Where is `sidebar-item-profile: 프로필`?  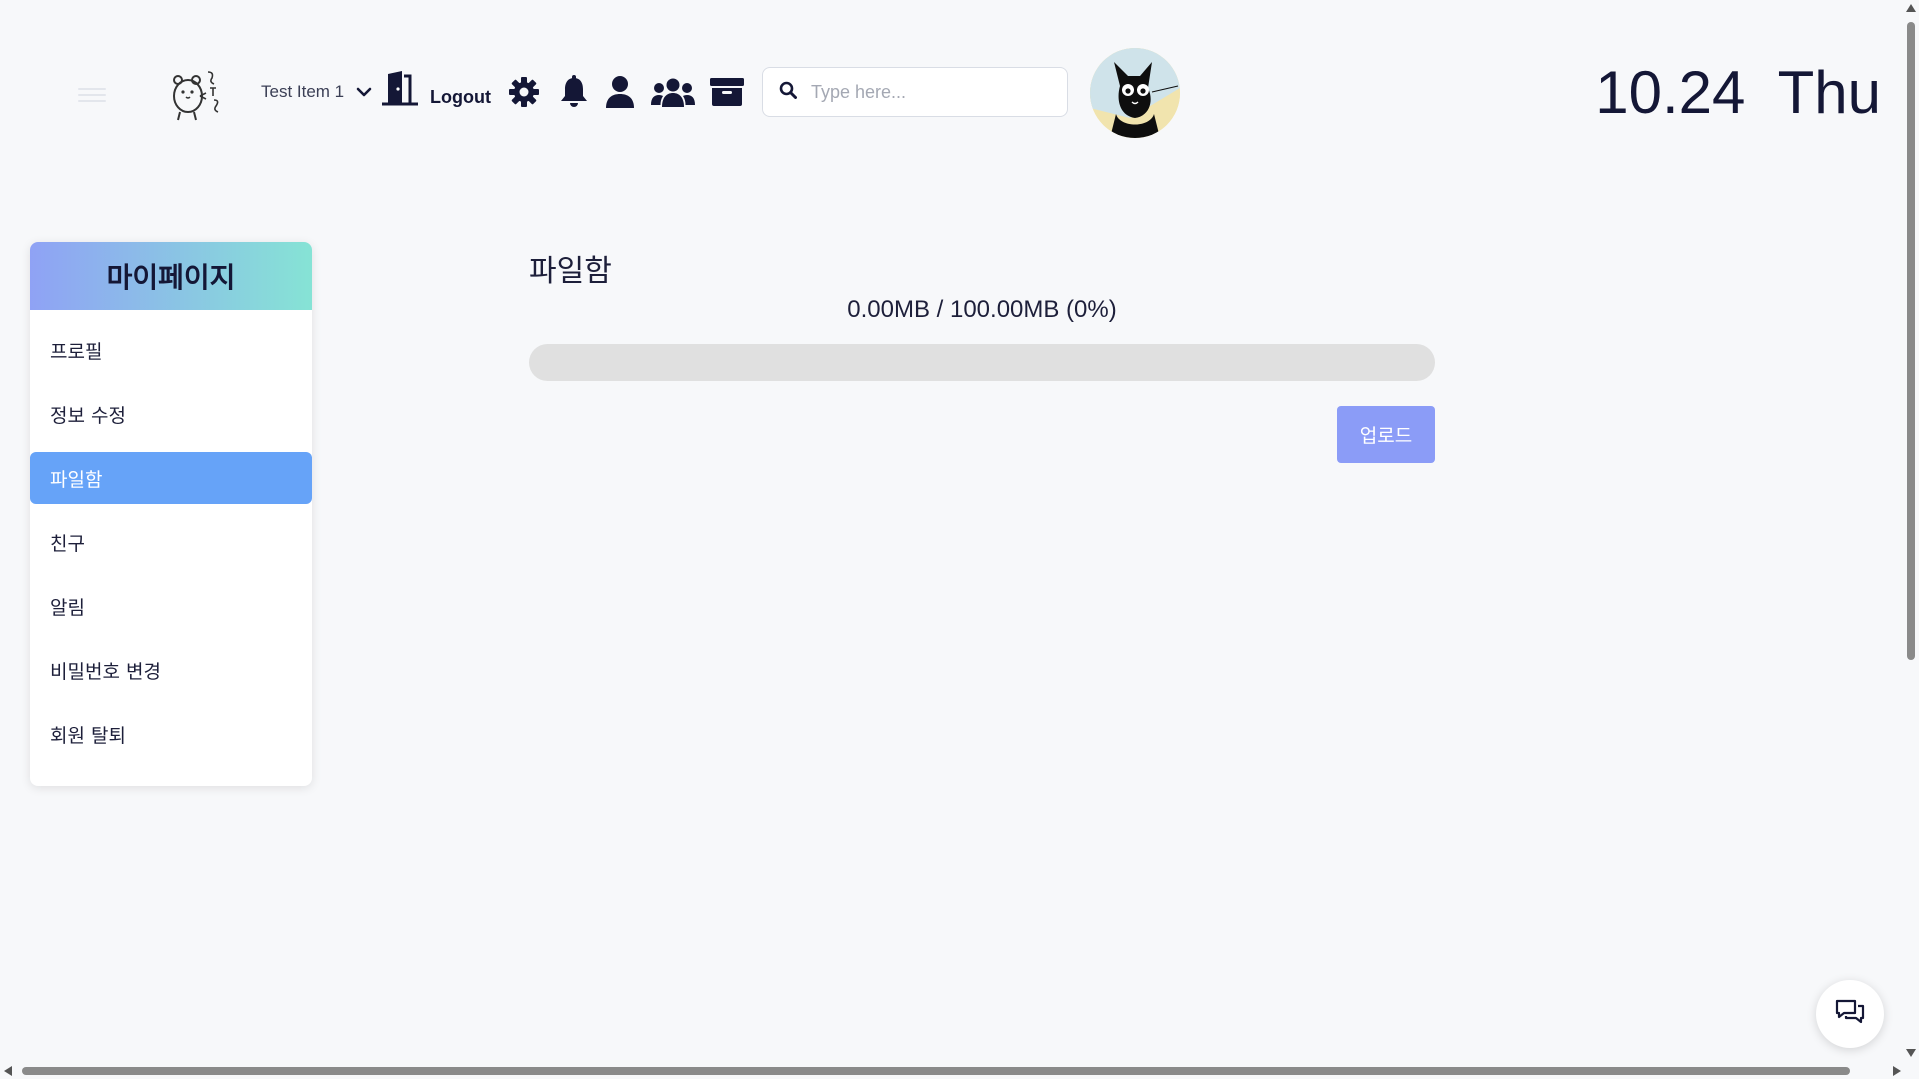
sidebar-item-profile: 프로필 is located at coordinates (171, 350).